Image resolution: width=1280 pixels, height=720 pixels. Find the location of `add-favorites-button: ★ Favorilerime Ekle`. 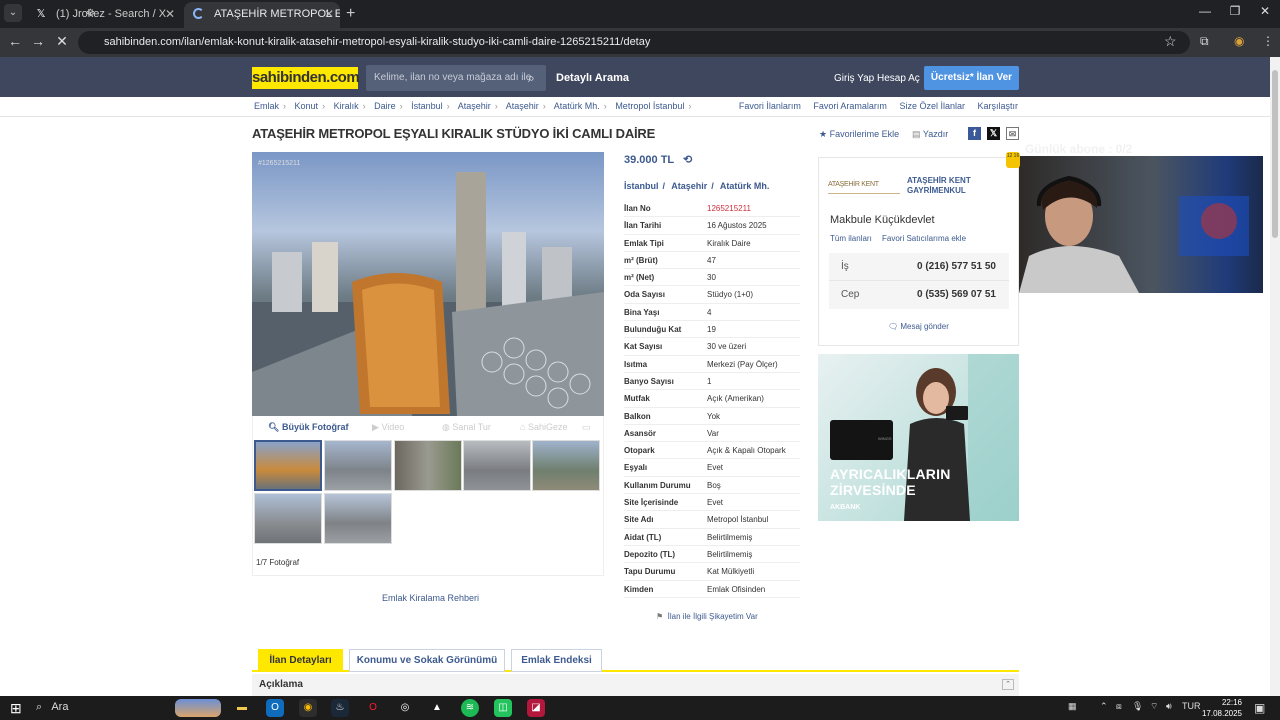

add-favorites-button: ★ Favorilerime Ekle is located at coordinates (859, 134).